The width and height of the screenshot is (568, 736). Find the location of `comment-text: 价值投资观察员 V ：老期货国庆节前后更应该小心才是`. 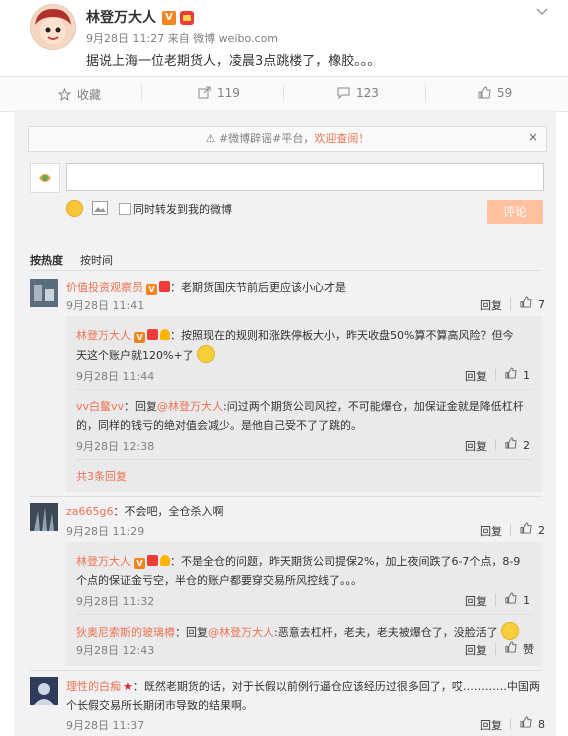

comment-text: 价值投资观察员 V ：老期货国庆节前后更应该小心才是 is located at coordinates (206, 288).